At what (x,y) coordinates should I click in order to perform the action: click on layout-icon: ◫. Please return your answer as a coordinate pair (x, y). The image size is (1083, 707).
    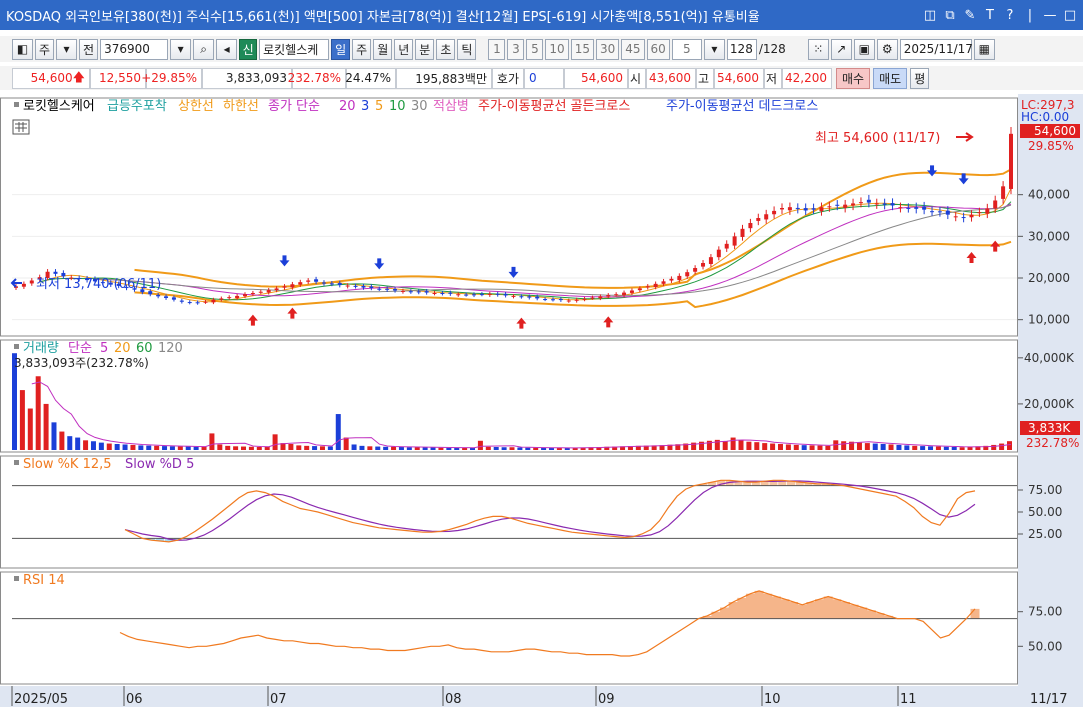
    Looking at the image, I should click on (930, 15).